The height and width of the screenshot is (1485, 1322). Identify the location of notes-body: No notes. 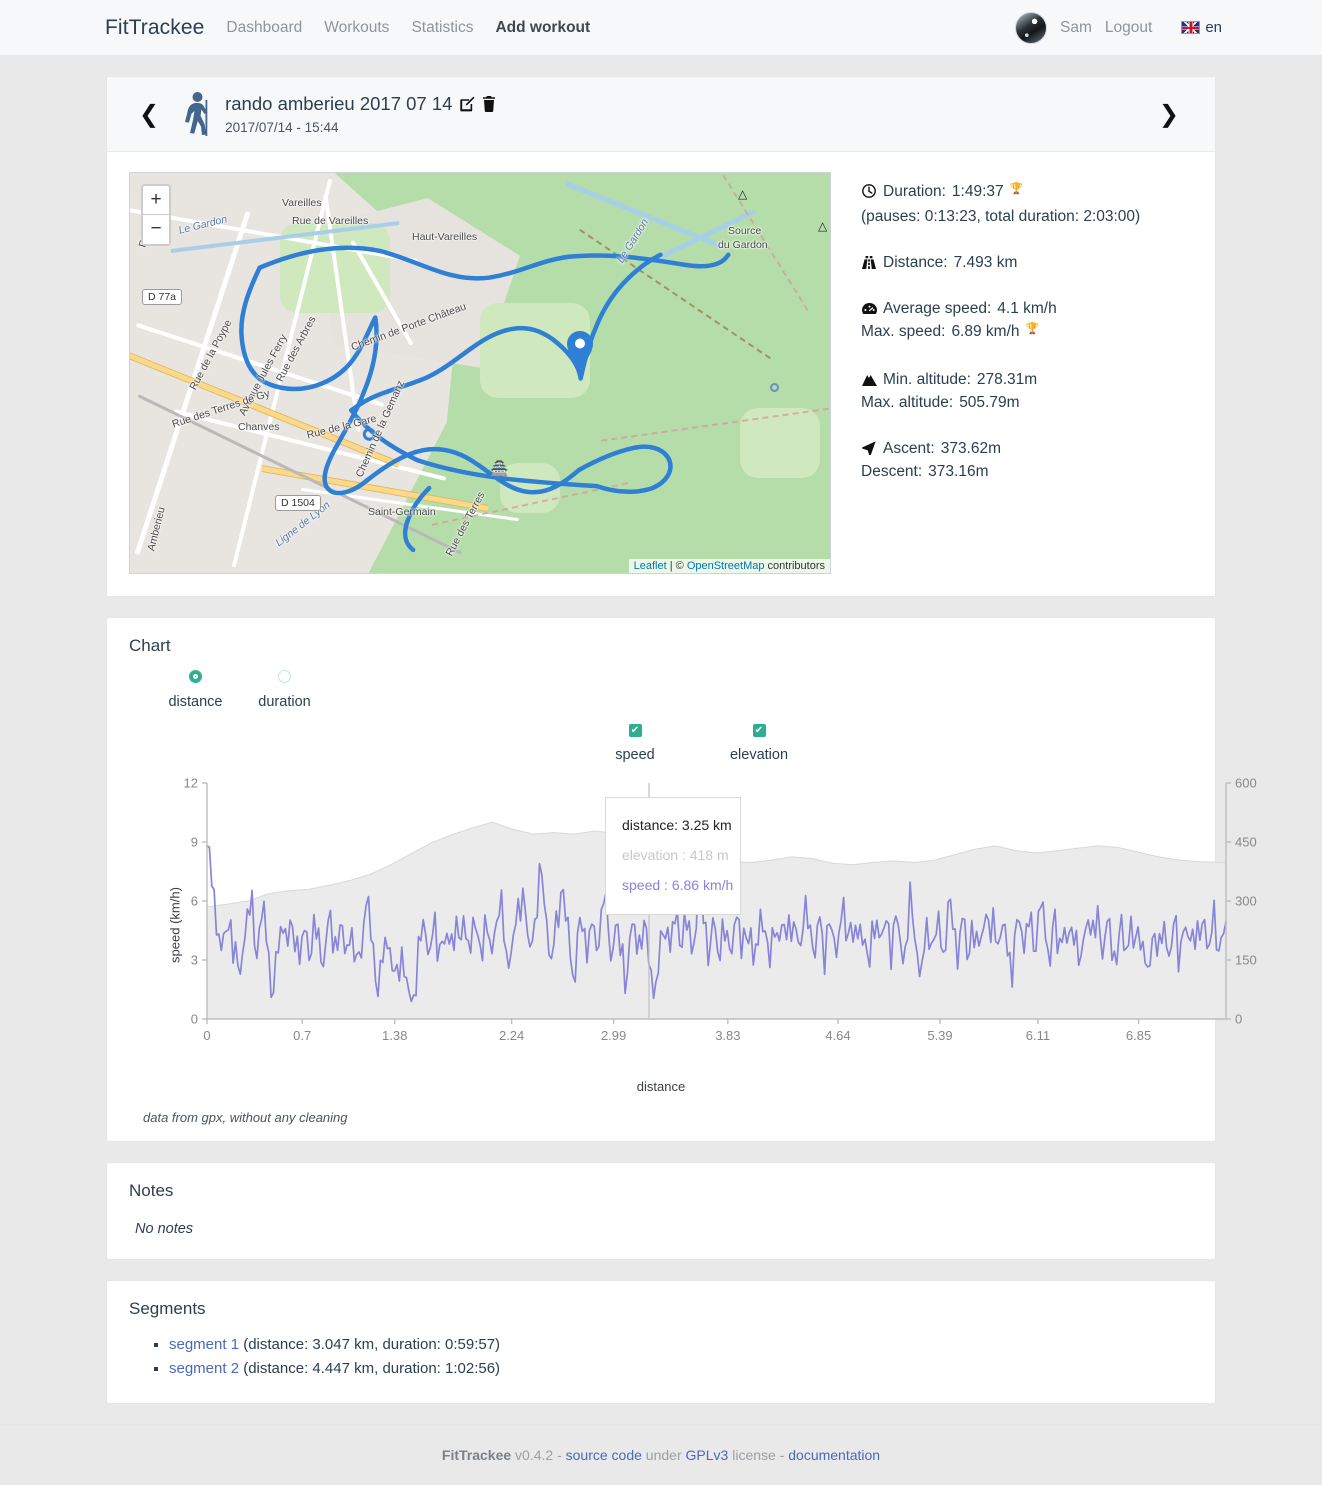
(164, 1229).